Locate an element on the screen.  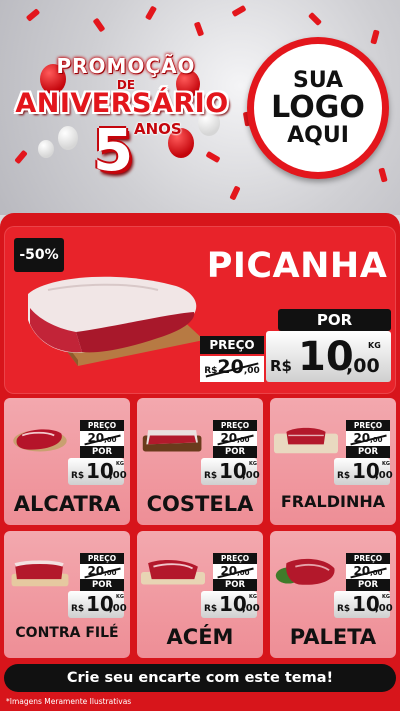
logo-placeholder: SUA LOGO AQUI is located at coordinates (318, 108).